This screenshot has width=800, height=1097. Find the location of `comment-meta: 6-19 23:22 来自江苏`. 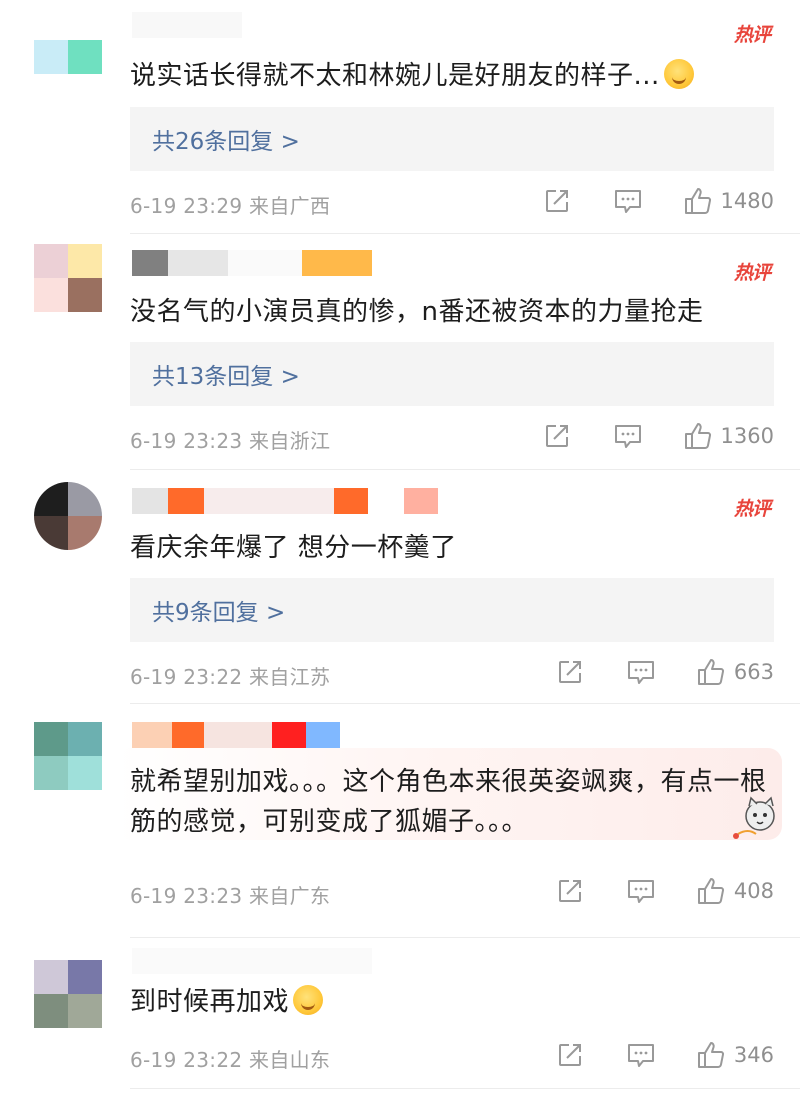

comment-meta: 6-19 23:22 来自江苏 is located at coordinates (230, 677).